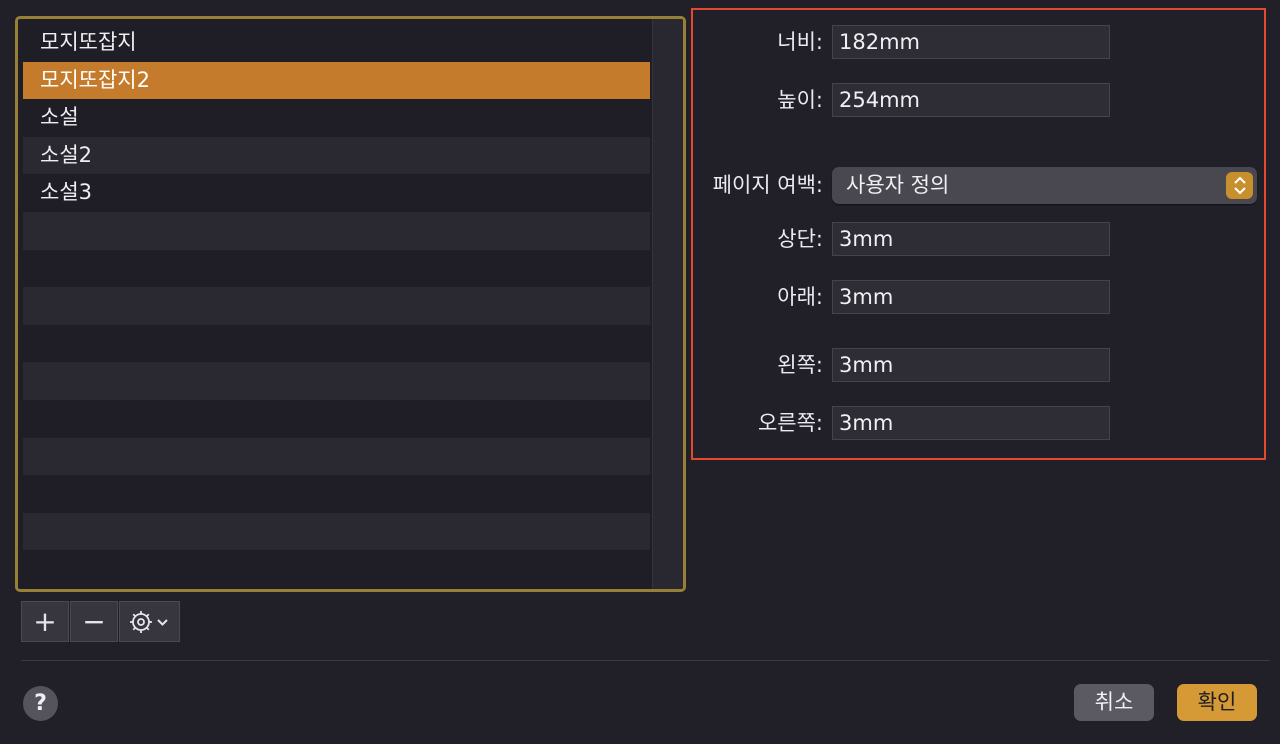 The image size is (1280, 744). Describe the element at coordinates (971, 100) in the screenshot. I see `height-field: 254mm` at that location.